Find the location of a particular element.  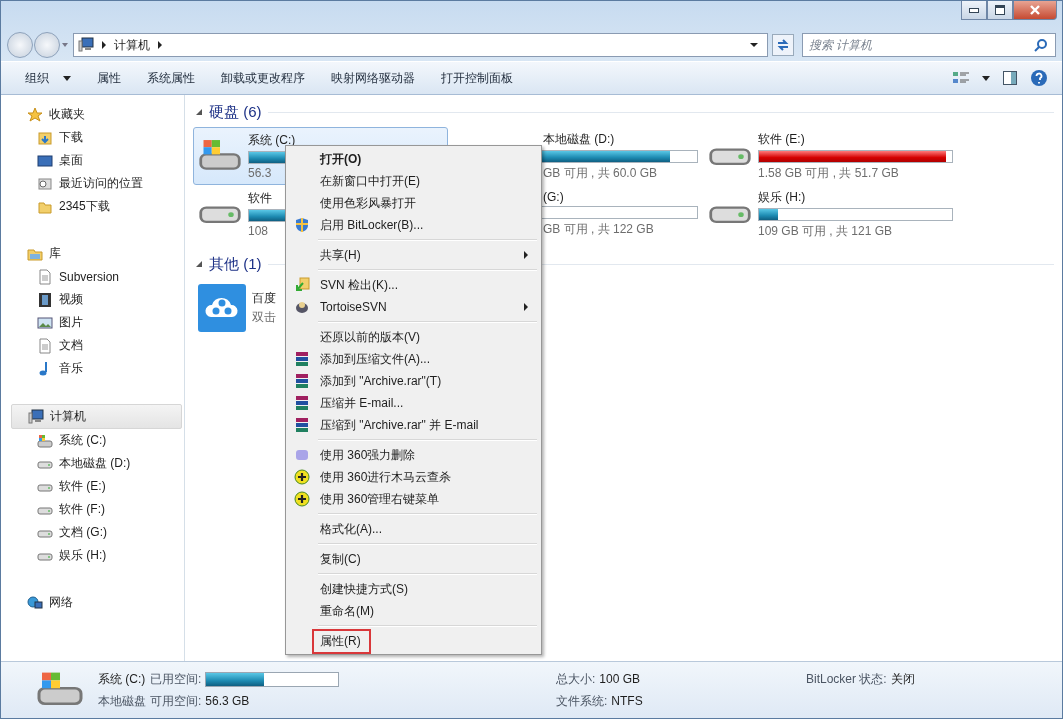

drive-space-text: GB 可用 , 共 122 GB is located at coordinates (598, 229).